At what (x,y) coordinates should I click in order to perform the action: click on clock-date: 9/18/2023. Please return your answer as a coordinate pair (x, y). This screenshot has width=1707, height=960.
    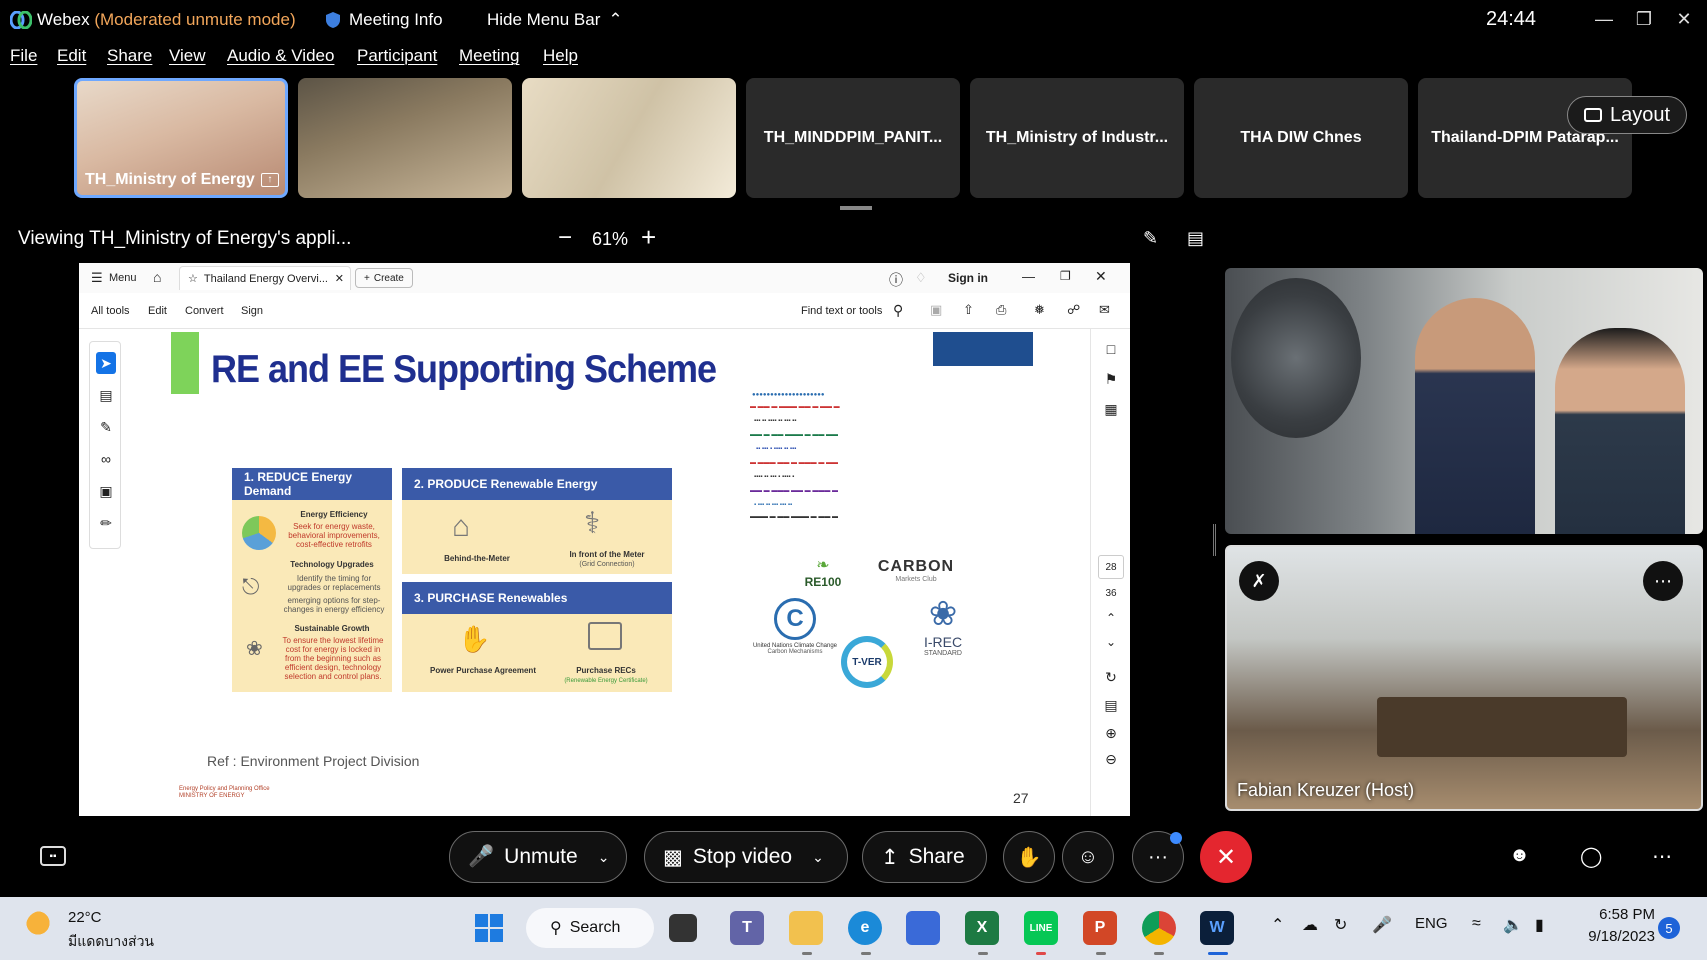
    Looking at the image, I should click on (1615, 936).